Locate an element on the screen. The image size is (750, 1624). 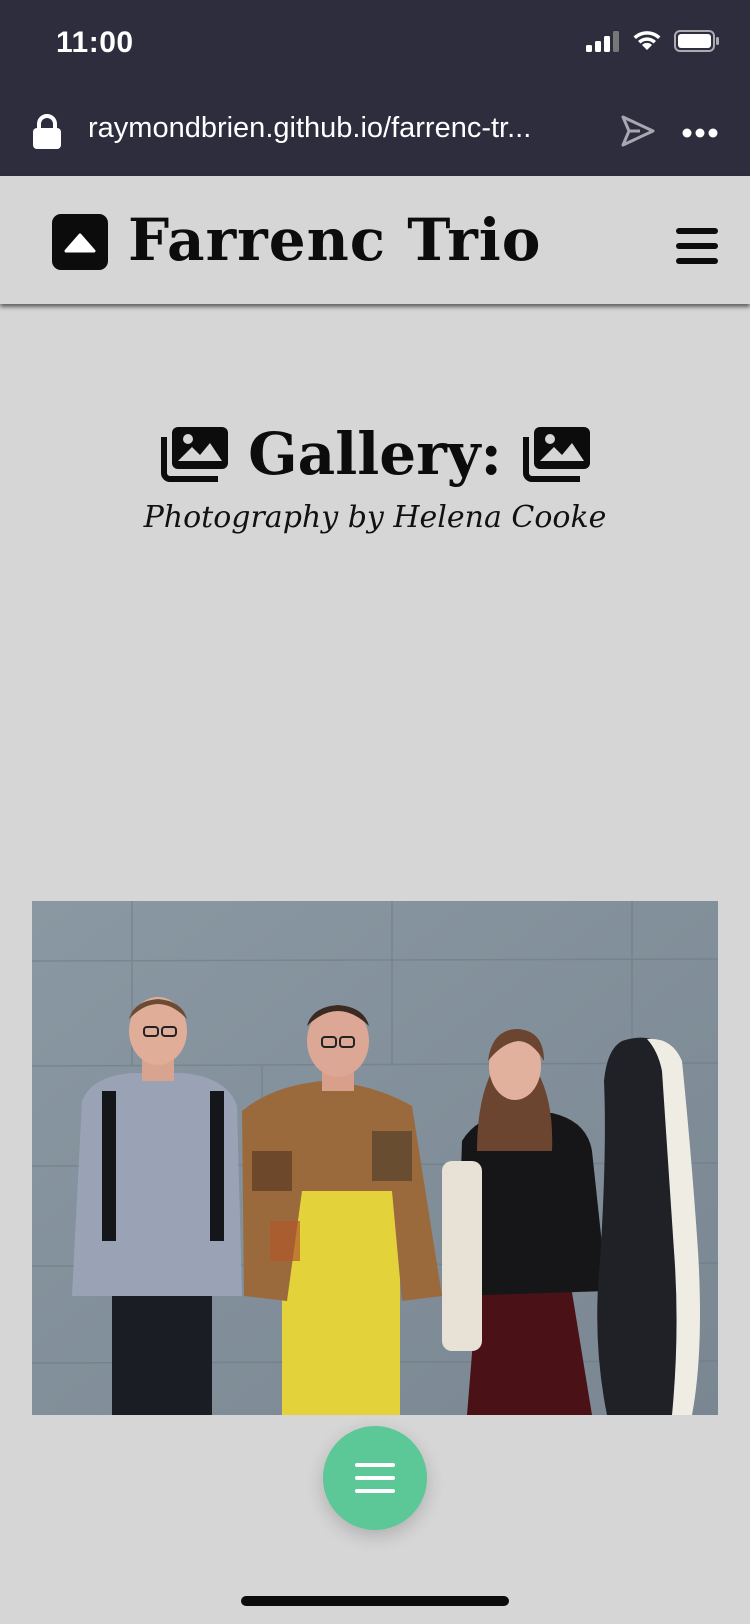
more-options-icon is located at coordinates (700, 133).